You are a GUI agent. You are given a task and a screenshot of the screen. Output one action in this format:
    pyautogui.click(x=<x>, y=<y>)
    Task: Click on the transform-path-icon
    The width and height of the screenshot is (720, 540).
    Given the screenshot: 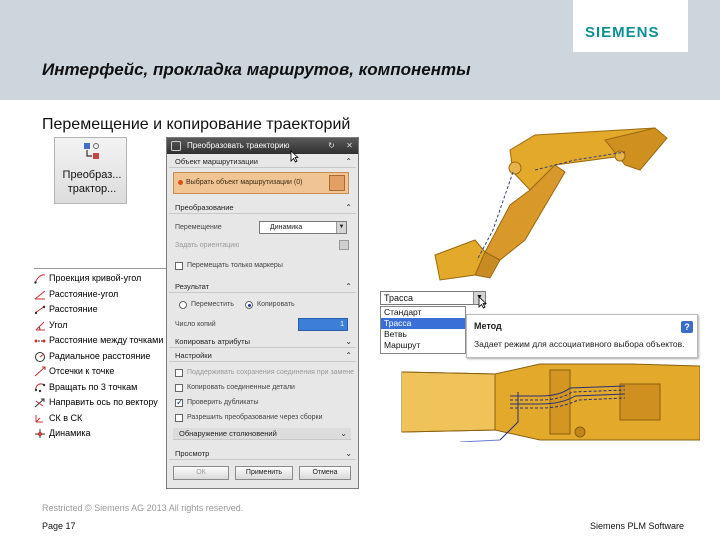 What is the action you would take?
    pyautogui.click(x=91, y=151)
    